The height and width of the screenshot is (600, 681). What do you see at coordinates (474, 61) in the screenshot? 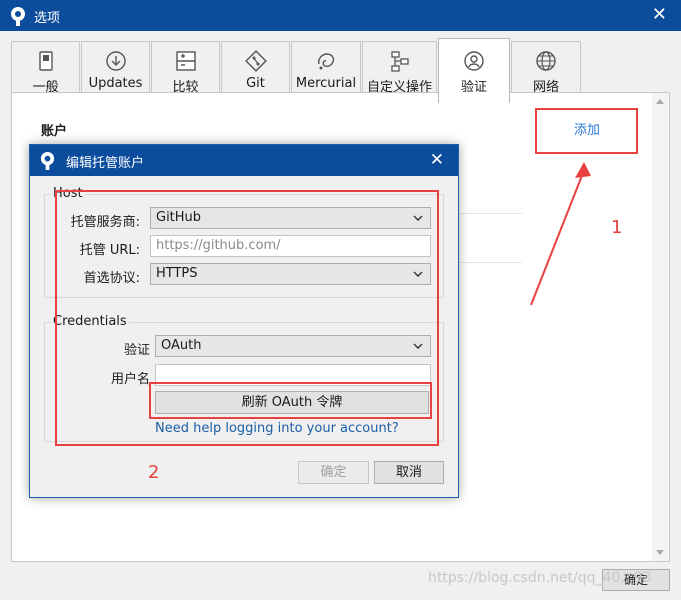
I see `user-icon` at bounding box center [474, 61].